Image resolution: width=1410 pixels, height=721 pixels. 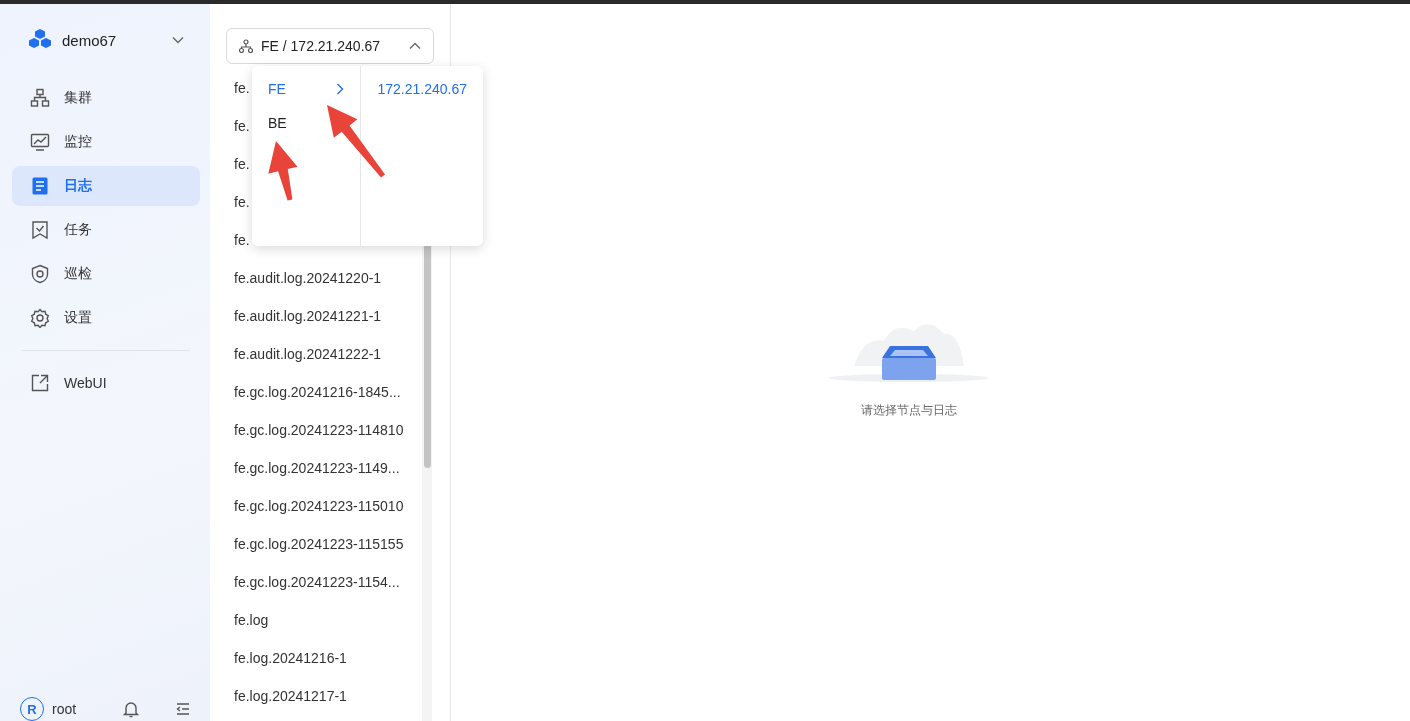 What do you see at coordinates (40, 318) in the screenshot?
I see `settings-icon` at bounding box center [40, 318].